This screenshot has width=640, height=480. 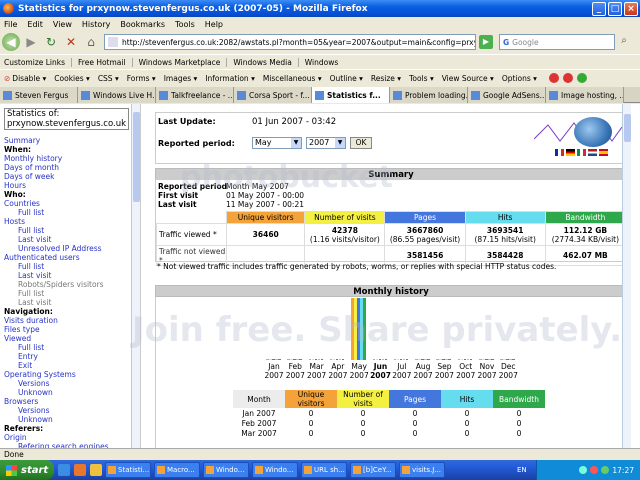 What do you see at coordinates (72, 401) in the screenshot?
I see `sidebar-link: Browsers` at bounding box center [72, 401].